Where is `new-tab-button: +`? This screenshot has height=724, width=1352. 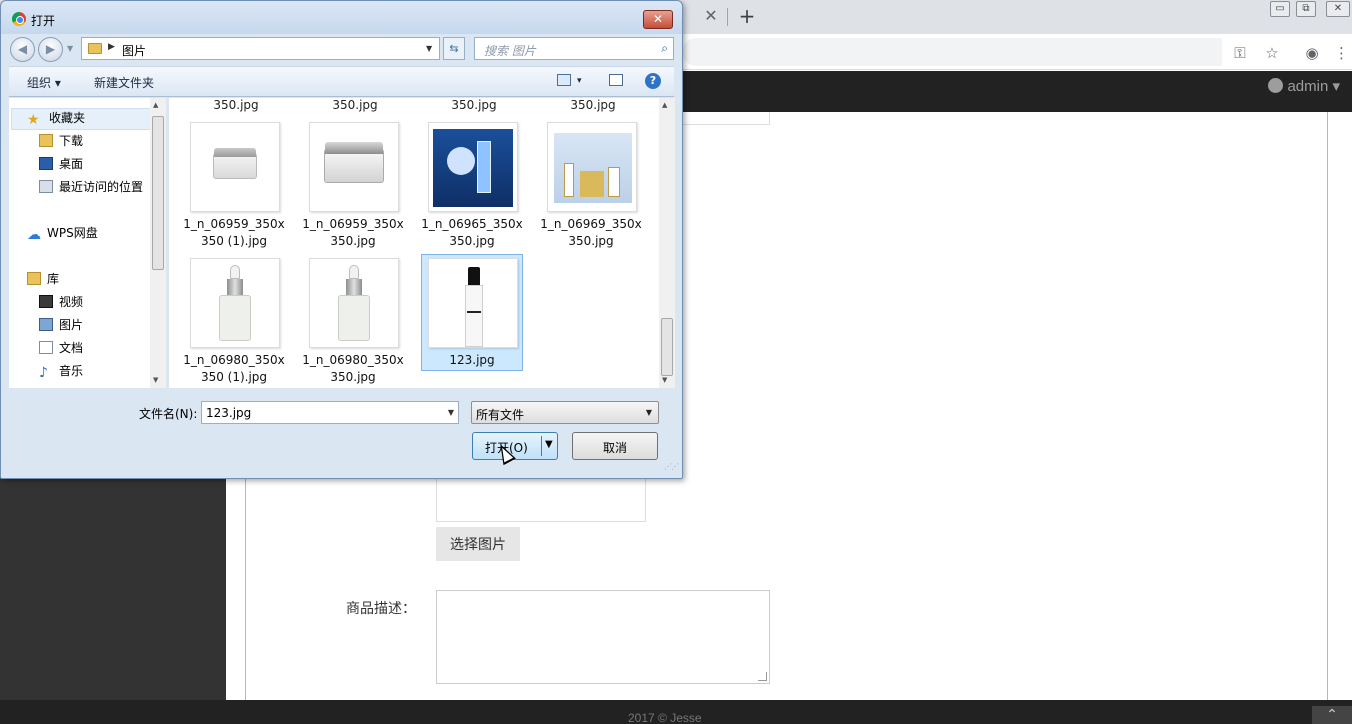
new-tab-button: + is located at coordinates (747, 16).